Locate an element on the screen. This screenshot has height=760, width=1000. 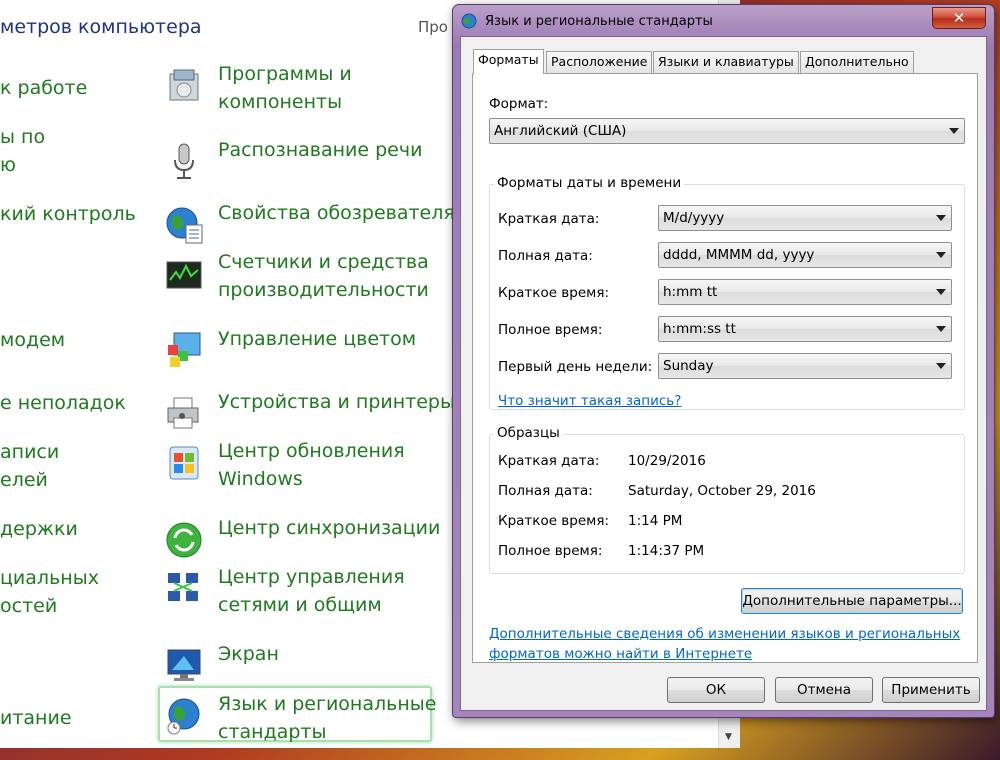
left-item-link: циальных is located at coordinates (49, 578).